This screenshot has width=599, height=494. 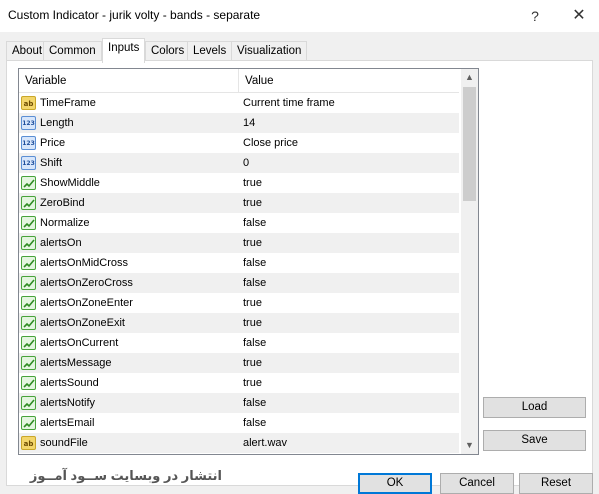 What do you see at coordinates (124, 50) in the screenshot?
I see `tab-inputs: Inputs` at bounding box center [124, 50].